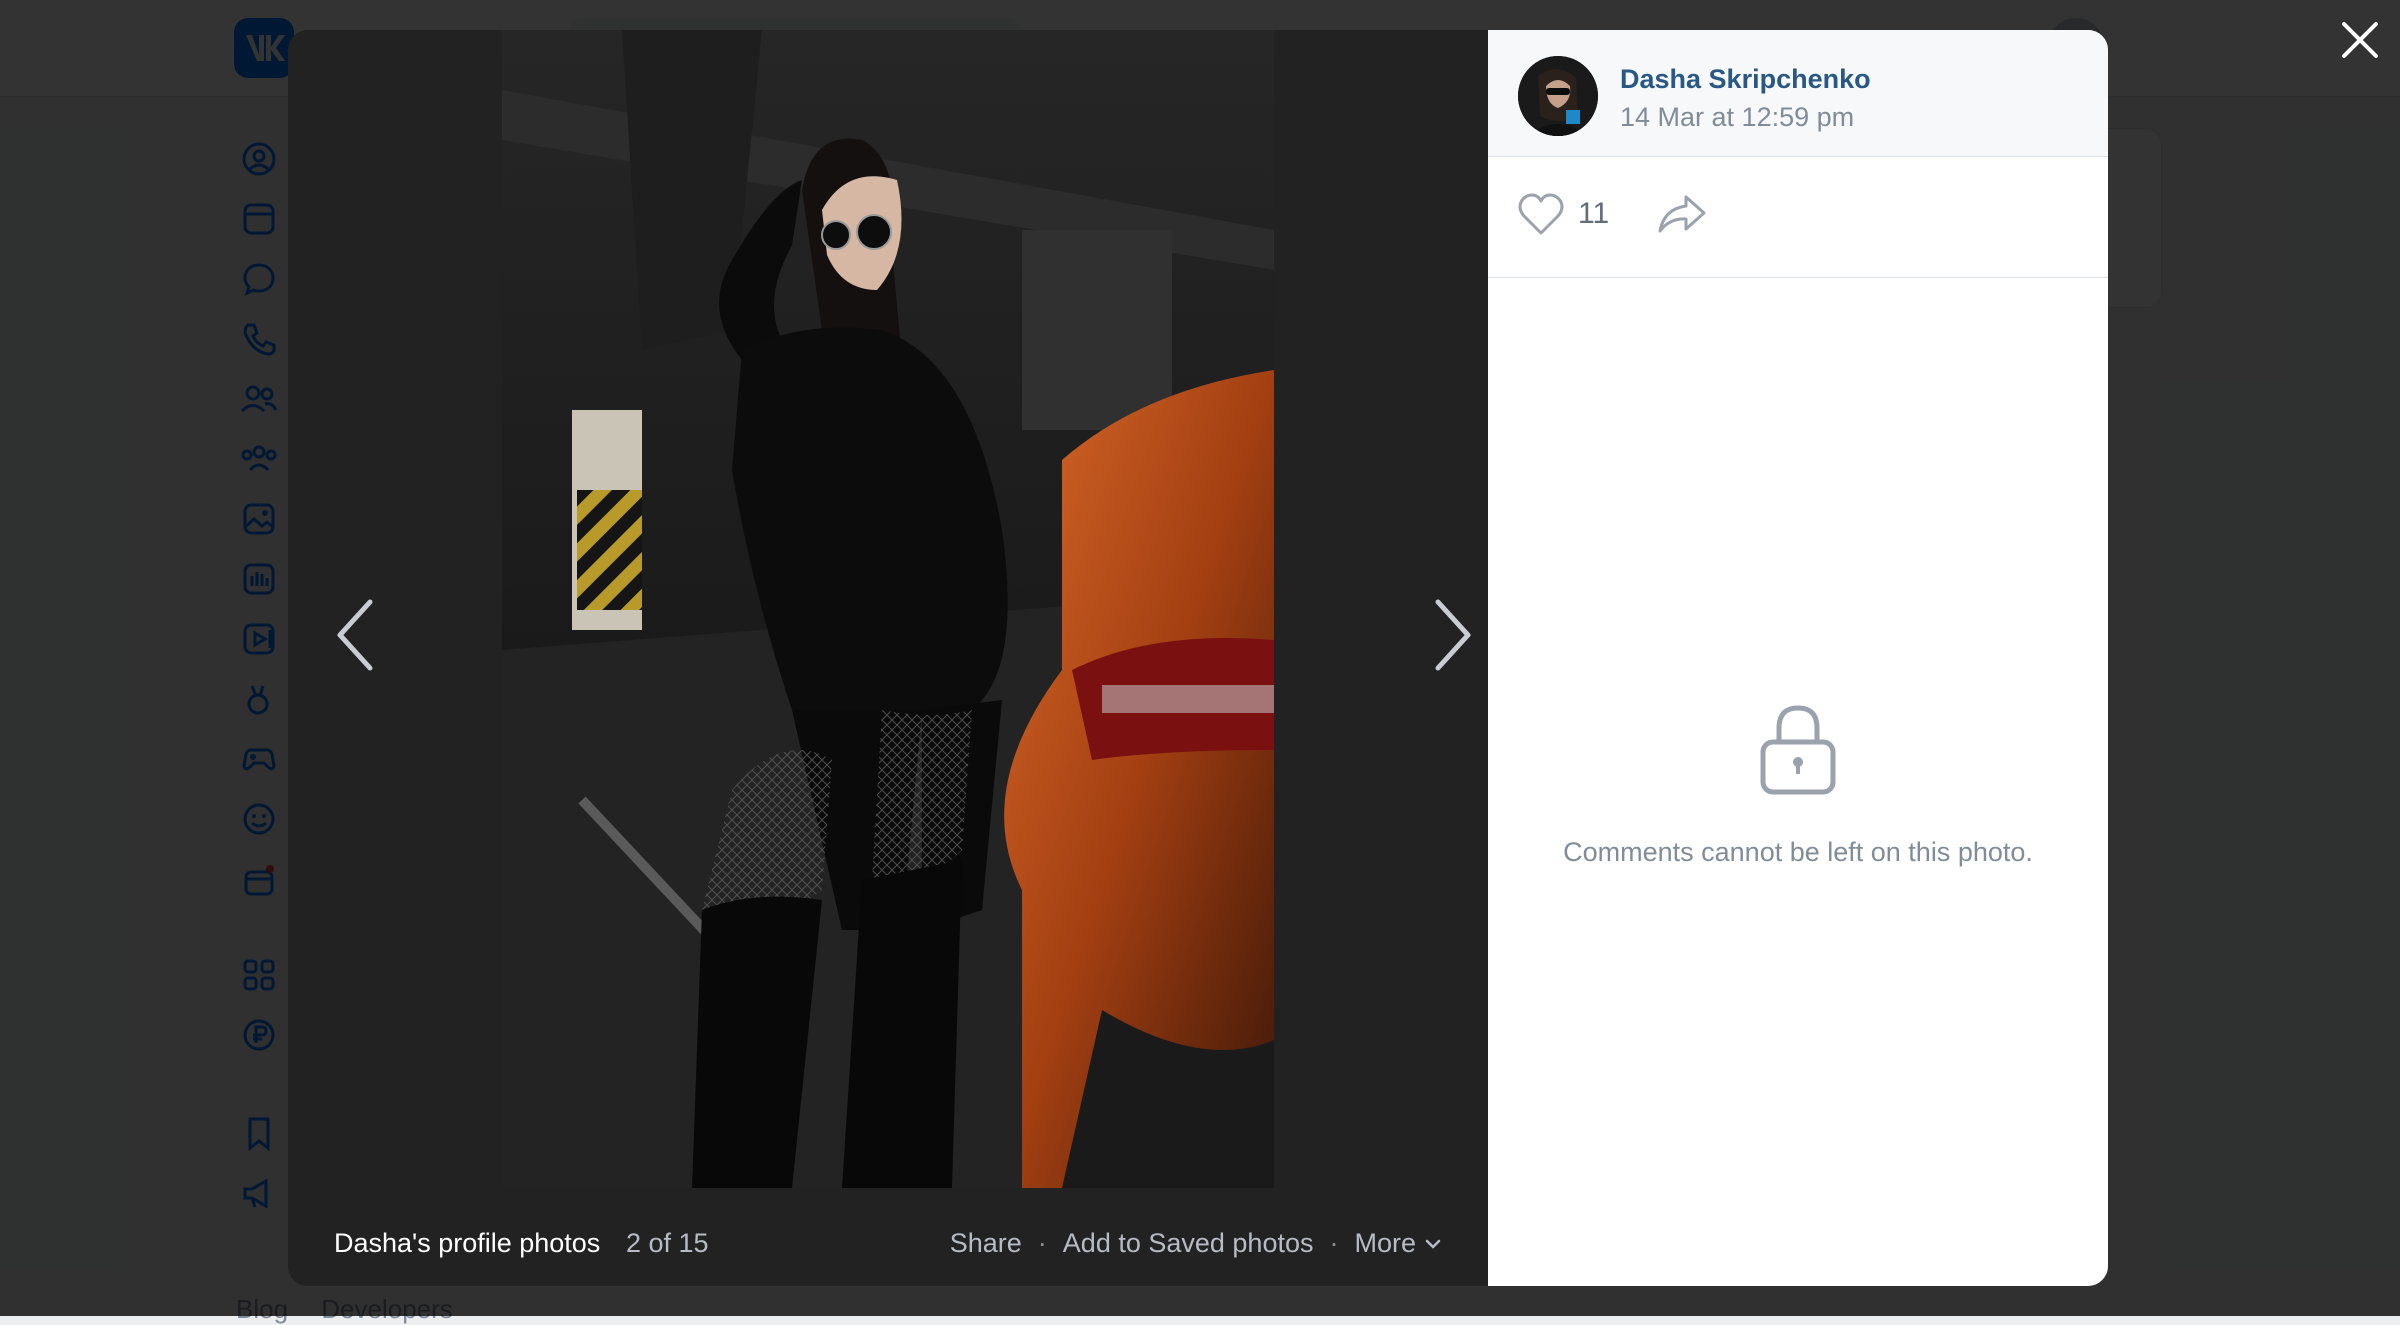 This screenshot has width=2400, height=1325. What do you see at coordinates (1594, 213) in the screenshot?
I see `like-count: 11` at bounding box center [1594, 213].